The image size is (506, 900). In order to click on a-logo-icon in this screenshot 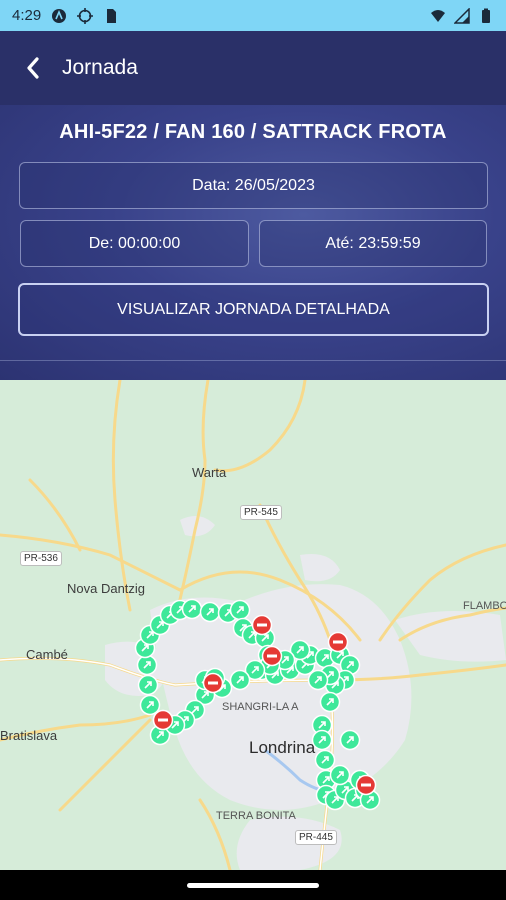, I will do `click(59, 15)`.